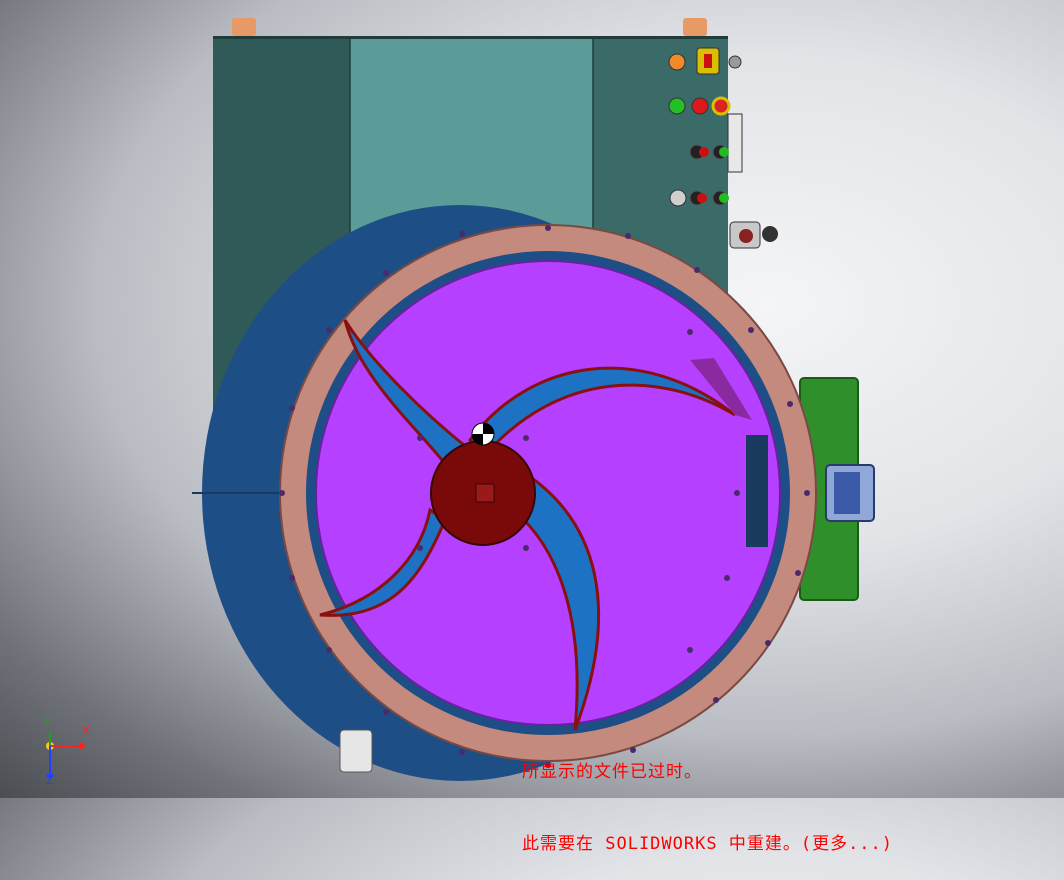 This screenshot has height=880, width=1064. I want to click on triad-x-label: X, so click(86, 730).